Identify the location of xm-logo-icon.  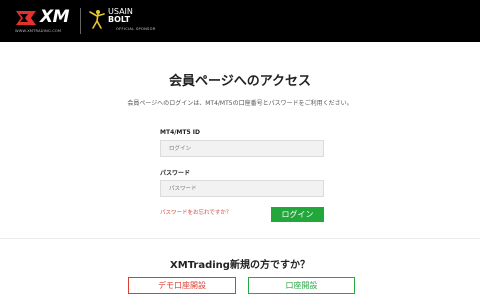
(27, 18).